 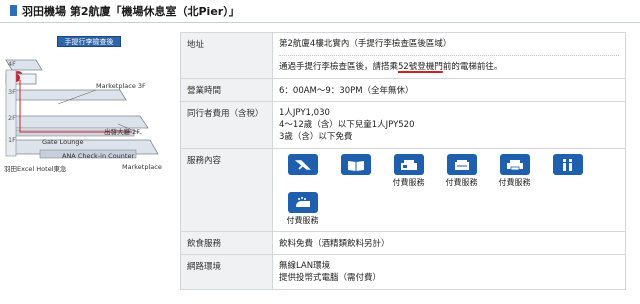 What do you see at coordinates (12, 64) in the screenshot?
I see `floor-label-4f: 4F` at bounding box center [12, 64].